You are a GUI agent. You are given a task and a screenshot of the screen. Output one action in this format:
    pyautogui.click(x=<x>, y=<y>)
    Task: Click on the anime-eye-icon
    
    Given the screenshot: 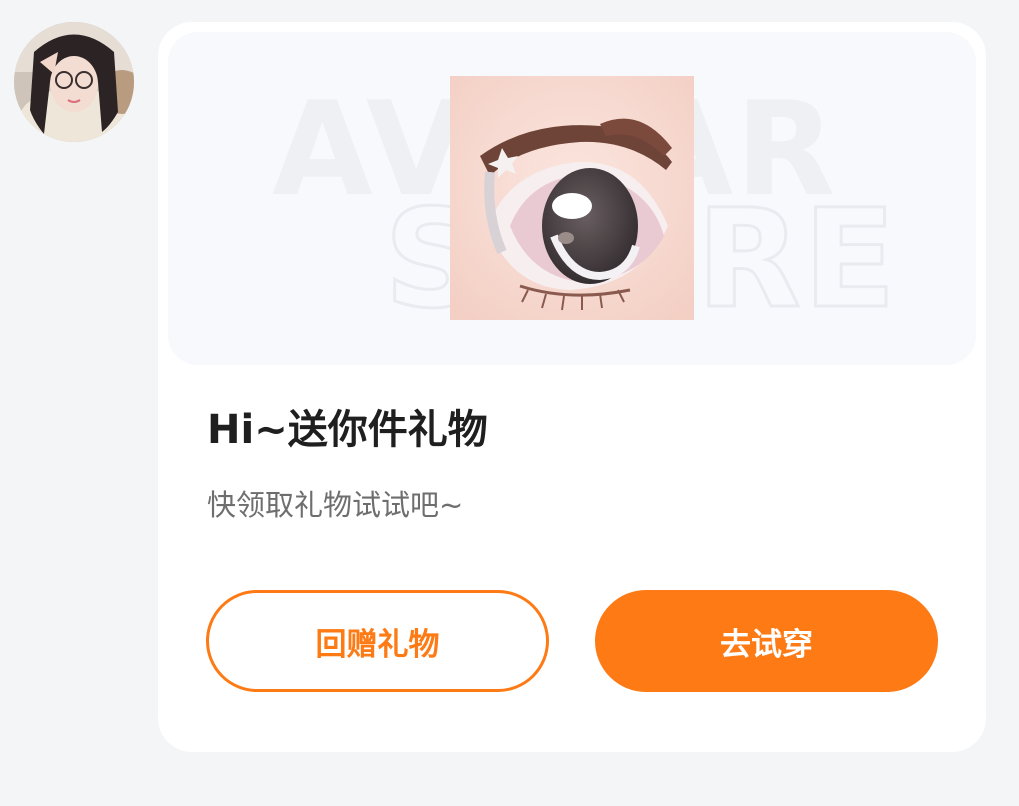 What is the action you would take?
    pyautogui.click(x=572, y=198)
    